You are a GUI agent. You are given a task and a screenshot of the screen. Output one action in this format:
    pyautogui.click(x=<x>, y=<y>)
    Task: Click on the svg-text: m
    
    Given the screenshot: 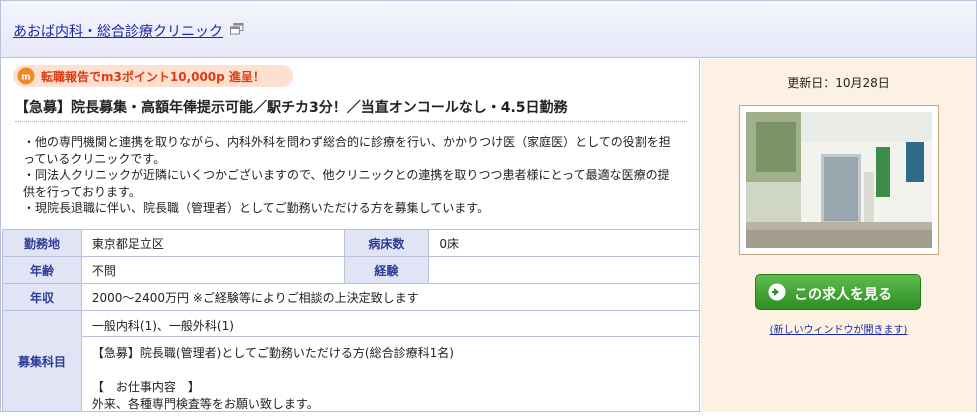 What is the action you would take?
    pyautogui.click(x=25, y=78)
    